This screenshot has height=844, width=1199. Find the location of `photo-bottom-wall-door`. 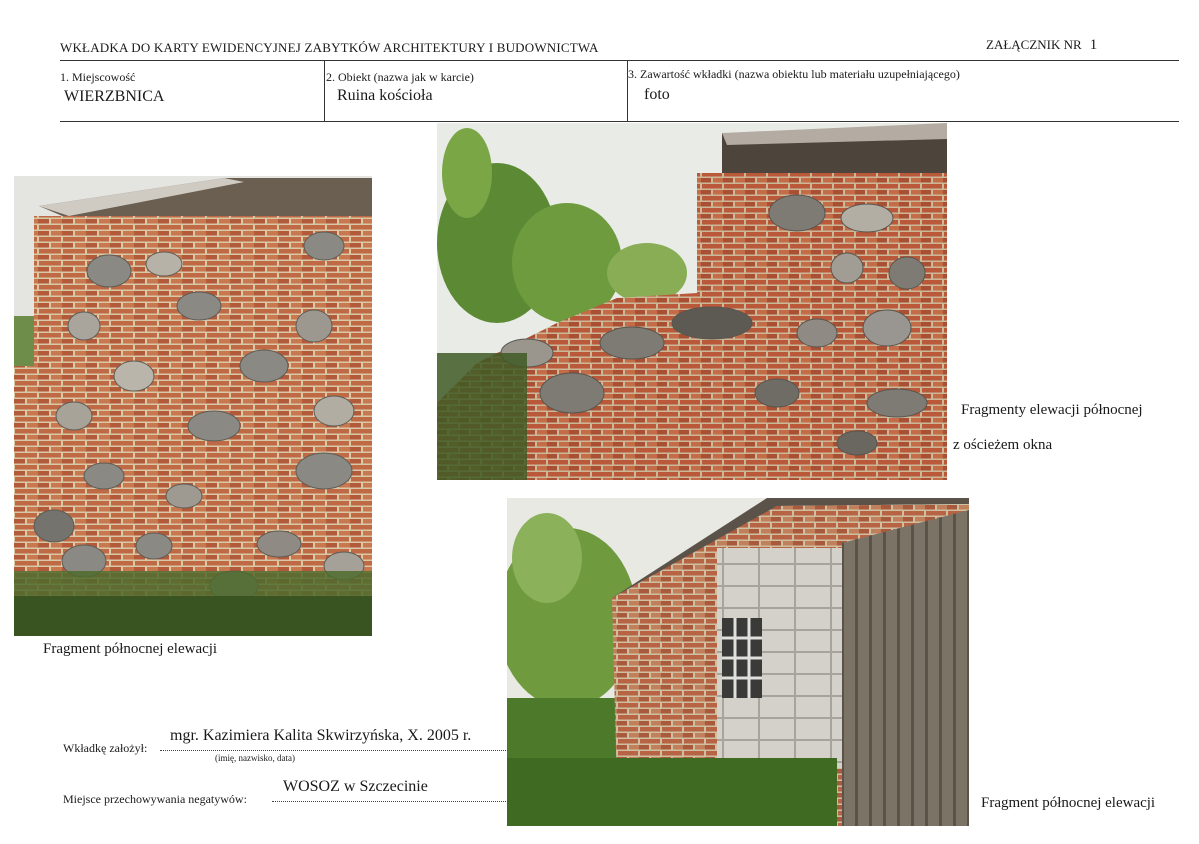

photo-bottom-wall-door is located at coordinates (738, 662).